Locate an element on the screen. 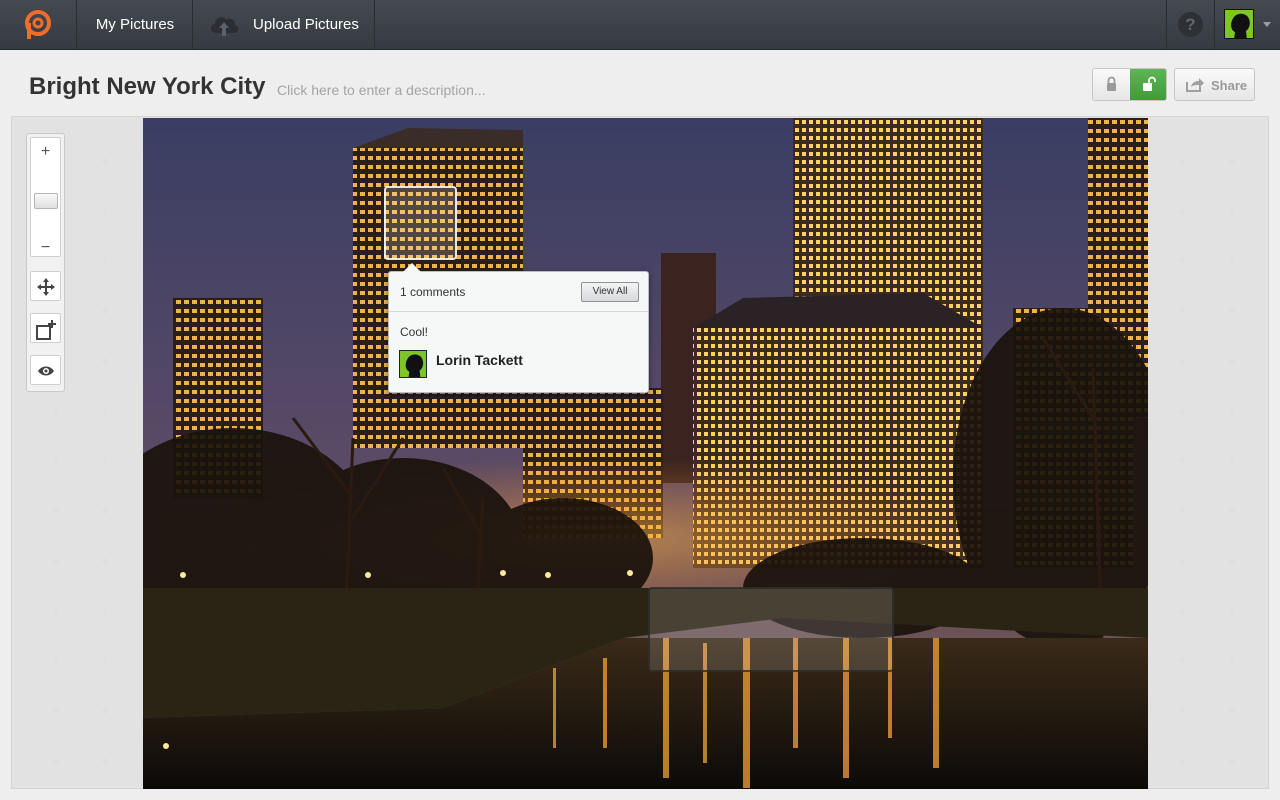  zoom-slider-handle is located at coordinates (46, 201).